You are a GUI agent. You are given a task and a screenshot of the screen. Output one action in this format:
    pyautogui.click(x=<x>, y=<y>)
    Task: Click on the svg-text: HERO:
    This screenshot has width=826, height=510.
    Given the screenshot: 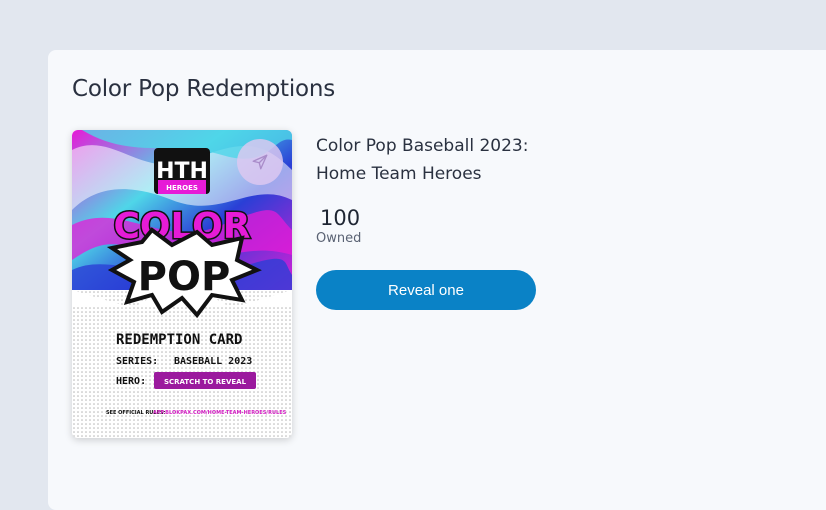 What is the action you would take?
    pyautogui.click(x=131, y=381)
    